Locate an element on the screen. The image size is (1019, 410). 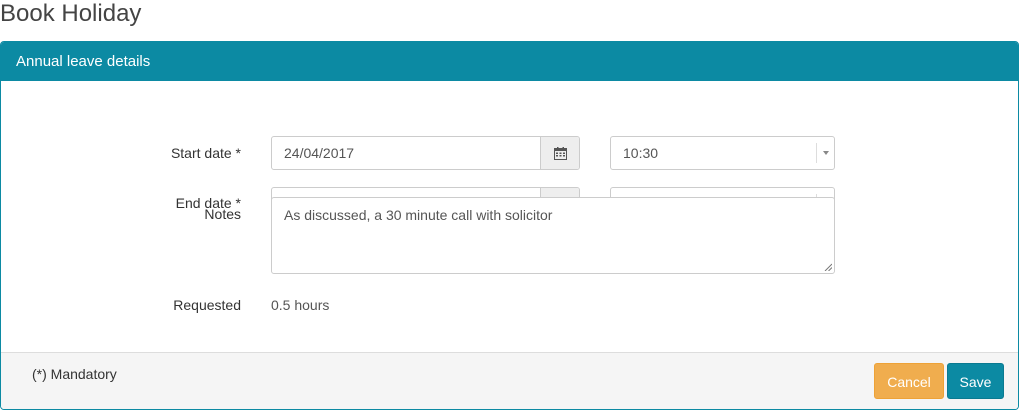
cancel-button: Cancel is located at coordinates (909, 381).